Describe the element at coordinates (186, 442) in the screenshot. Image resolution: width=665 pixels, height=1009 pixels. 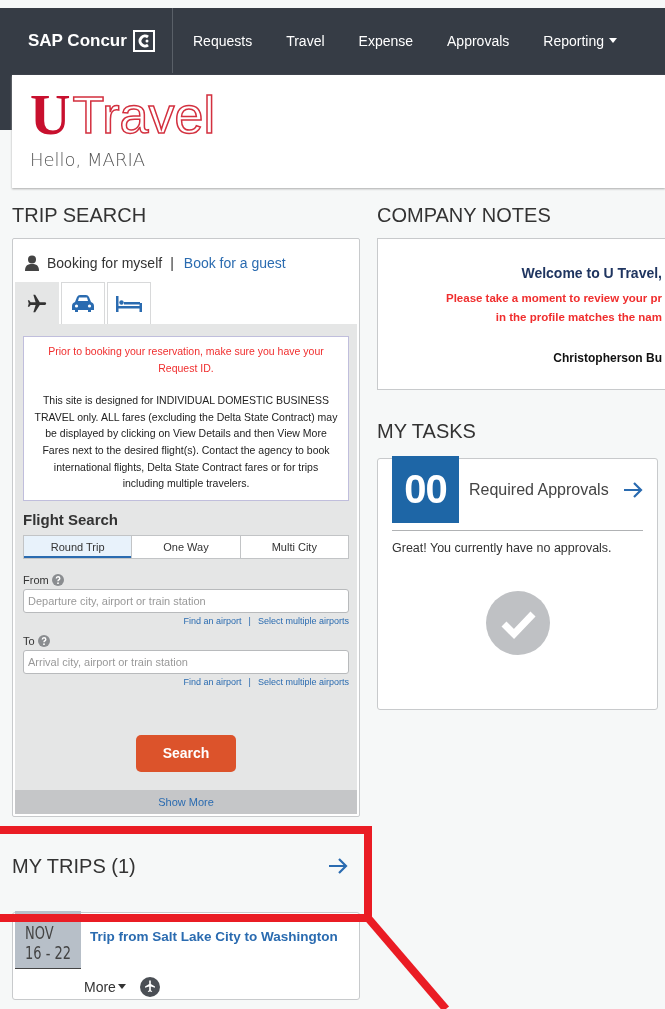
I see `notice-text: This site is designed for INDIVIDUAL DOMESTIC BUSINESS TRAVEL only. ALL fares (excluding the Delta State Contract) may be displayed by clicking on View Details and then View More Fares next to the desired flight(s). Contact the agency to book international flights, Delta State Contract fares or for trips including multiple travelers.` at that location.